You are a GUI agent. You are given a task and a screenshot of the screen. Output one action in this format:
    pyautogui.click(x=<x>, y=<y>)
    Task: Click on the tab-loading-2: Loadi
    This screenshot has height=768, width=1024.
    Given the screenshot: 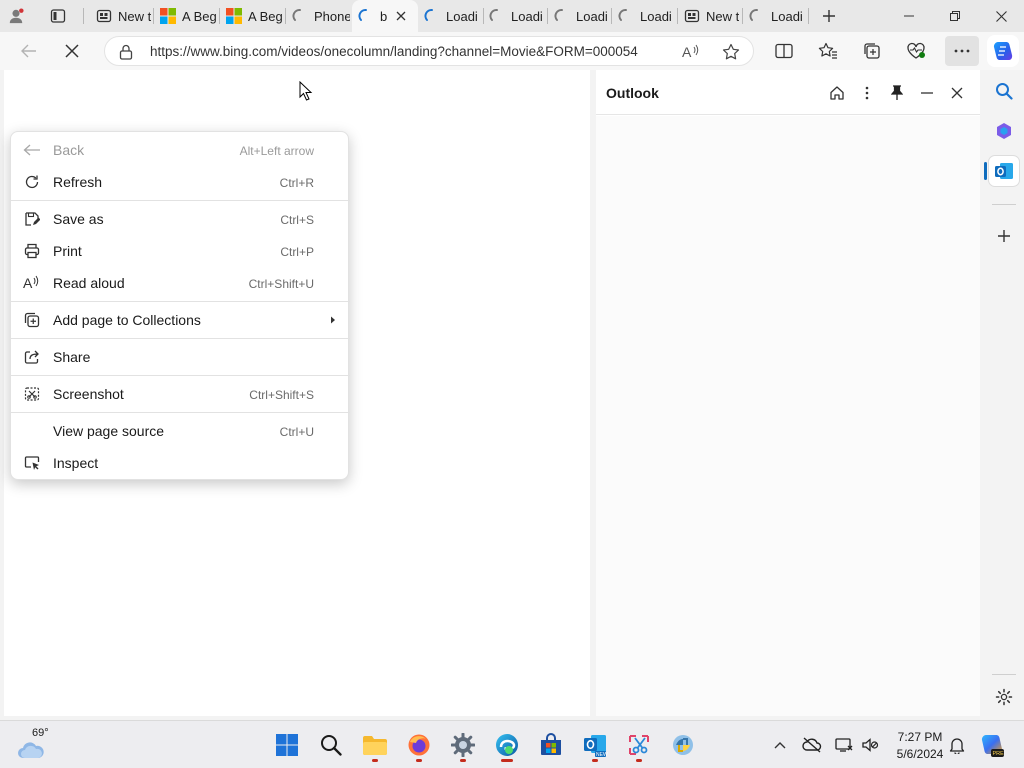 What is the action you would take?
    pyautogui.click(x=517, y=16)
    